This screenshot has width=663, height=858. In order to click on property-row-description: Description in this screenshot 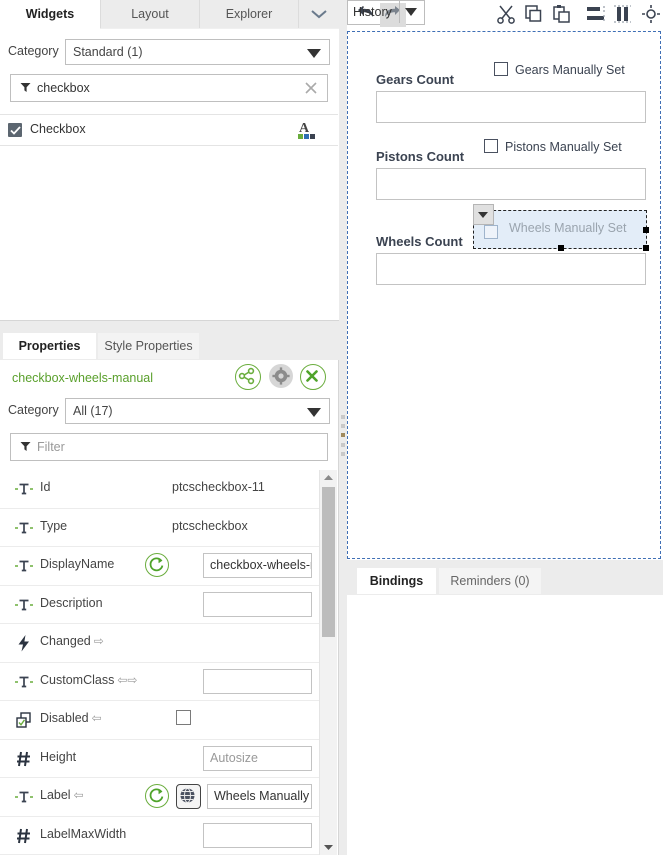, I will do `click(160, 604)`.